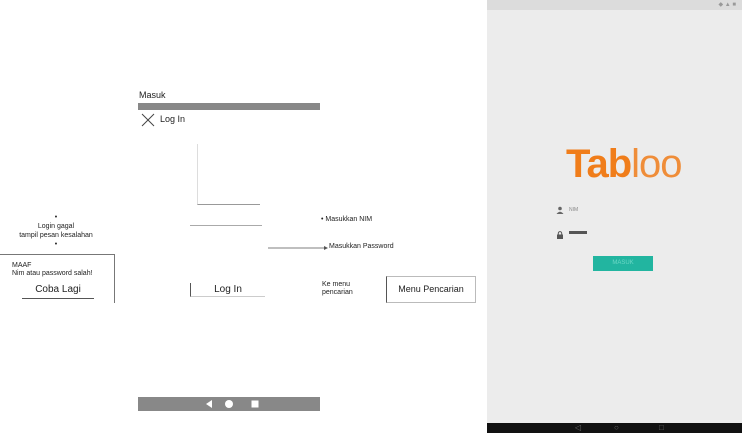 The width and height of the screenshot is (742, 433). What do you see at coordinates (56, 235) in the screenshot?
I see `login-failed-line2: tampil pesan kesalahan` at bounding box center [56, 235].